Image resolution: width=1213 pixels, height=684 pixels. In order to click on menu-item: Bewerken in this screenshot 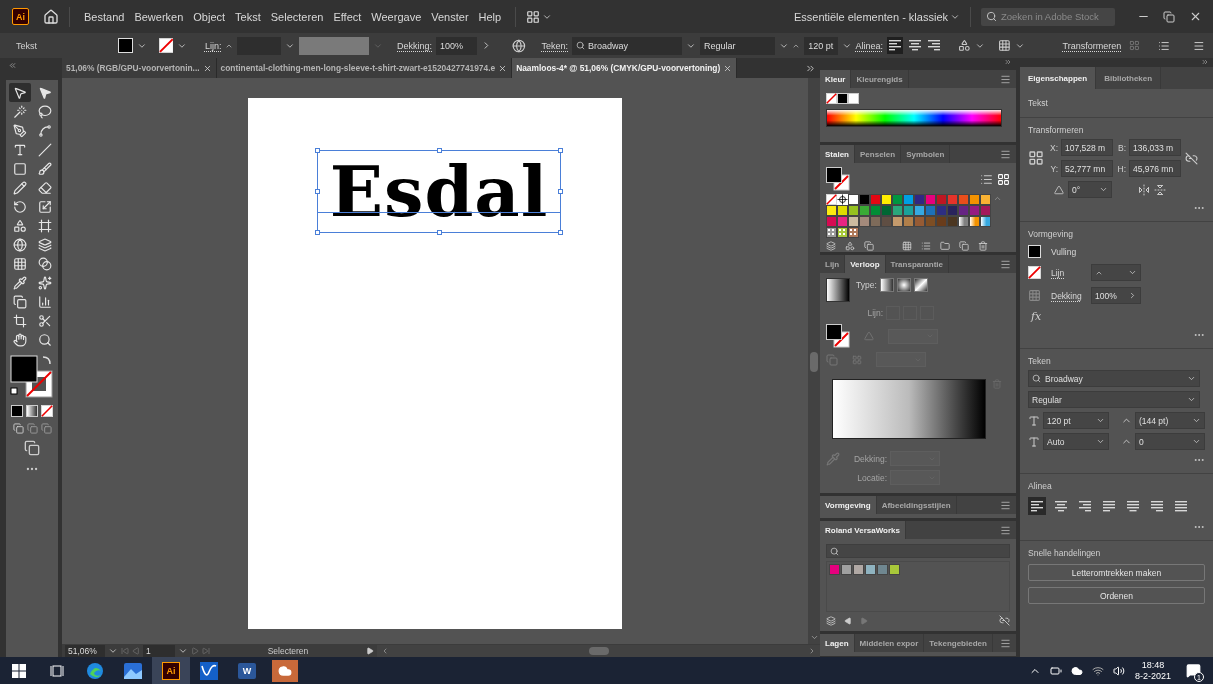, I will do `click(159, 16)`.